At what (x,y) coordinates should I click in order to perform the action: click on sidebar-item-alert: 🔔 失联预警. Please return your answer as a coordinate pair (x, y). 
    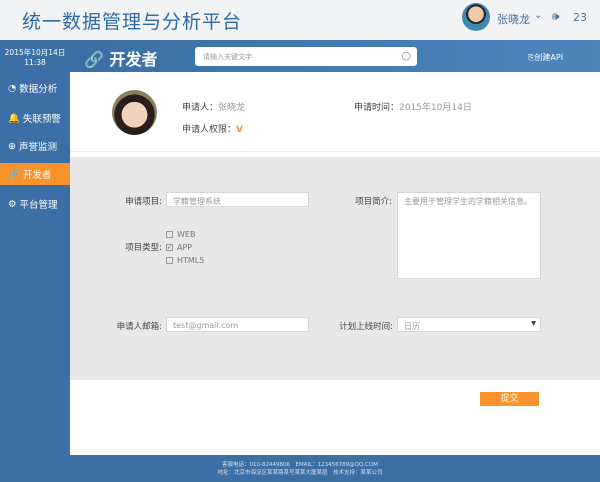
    Looking at the image, I should click on (35, 118).